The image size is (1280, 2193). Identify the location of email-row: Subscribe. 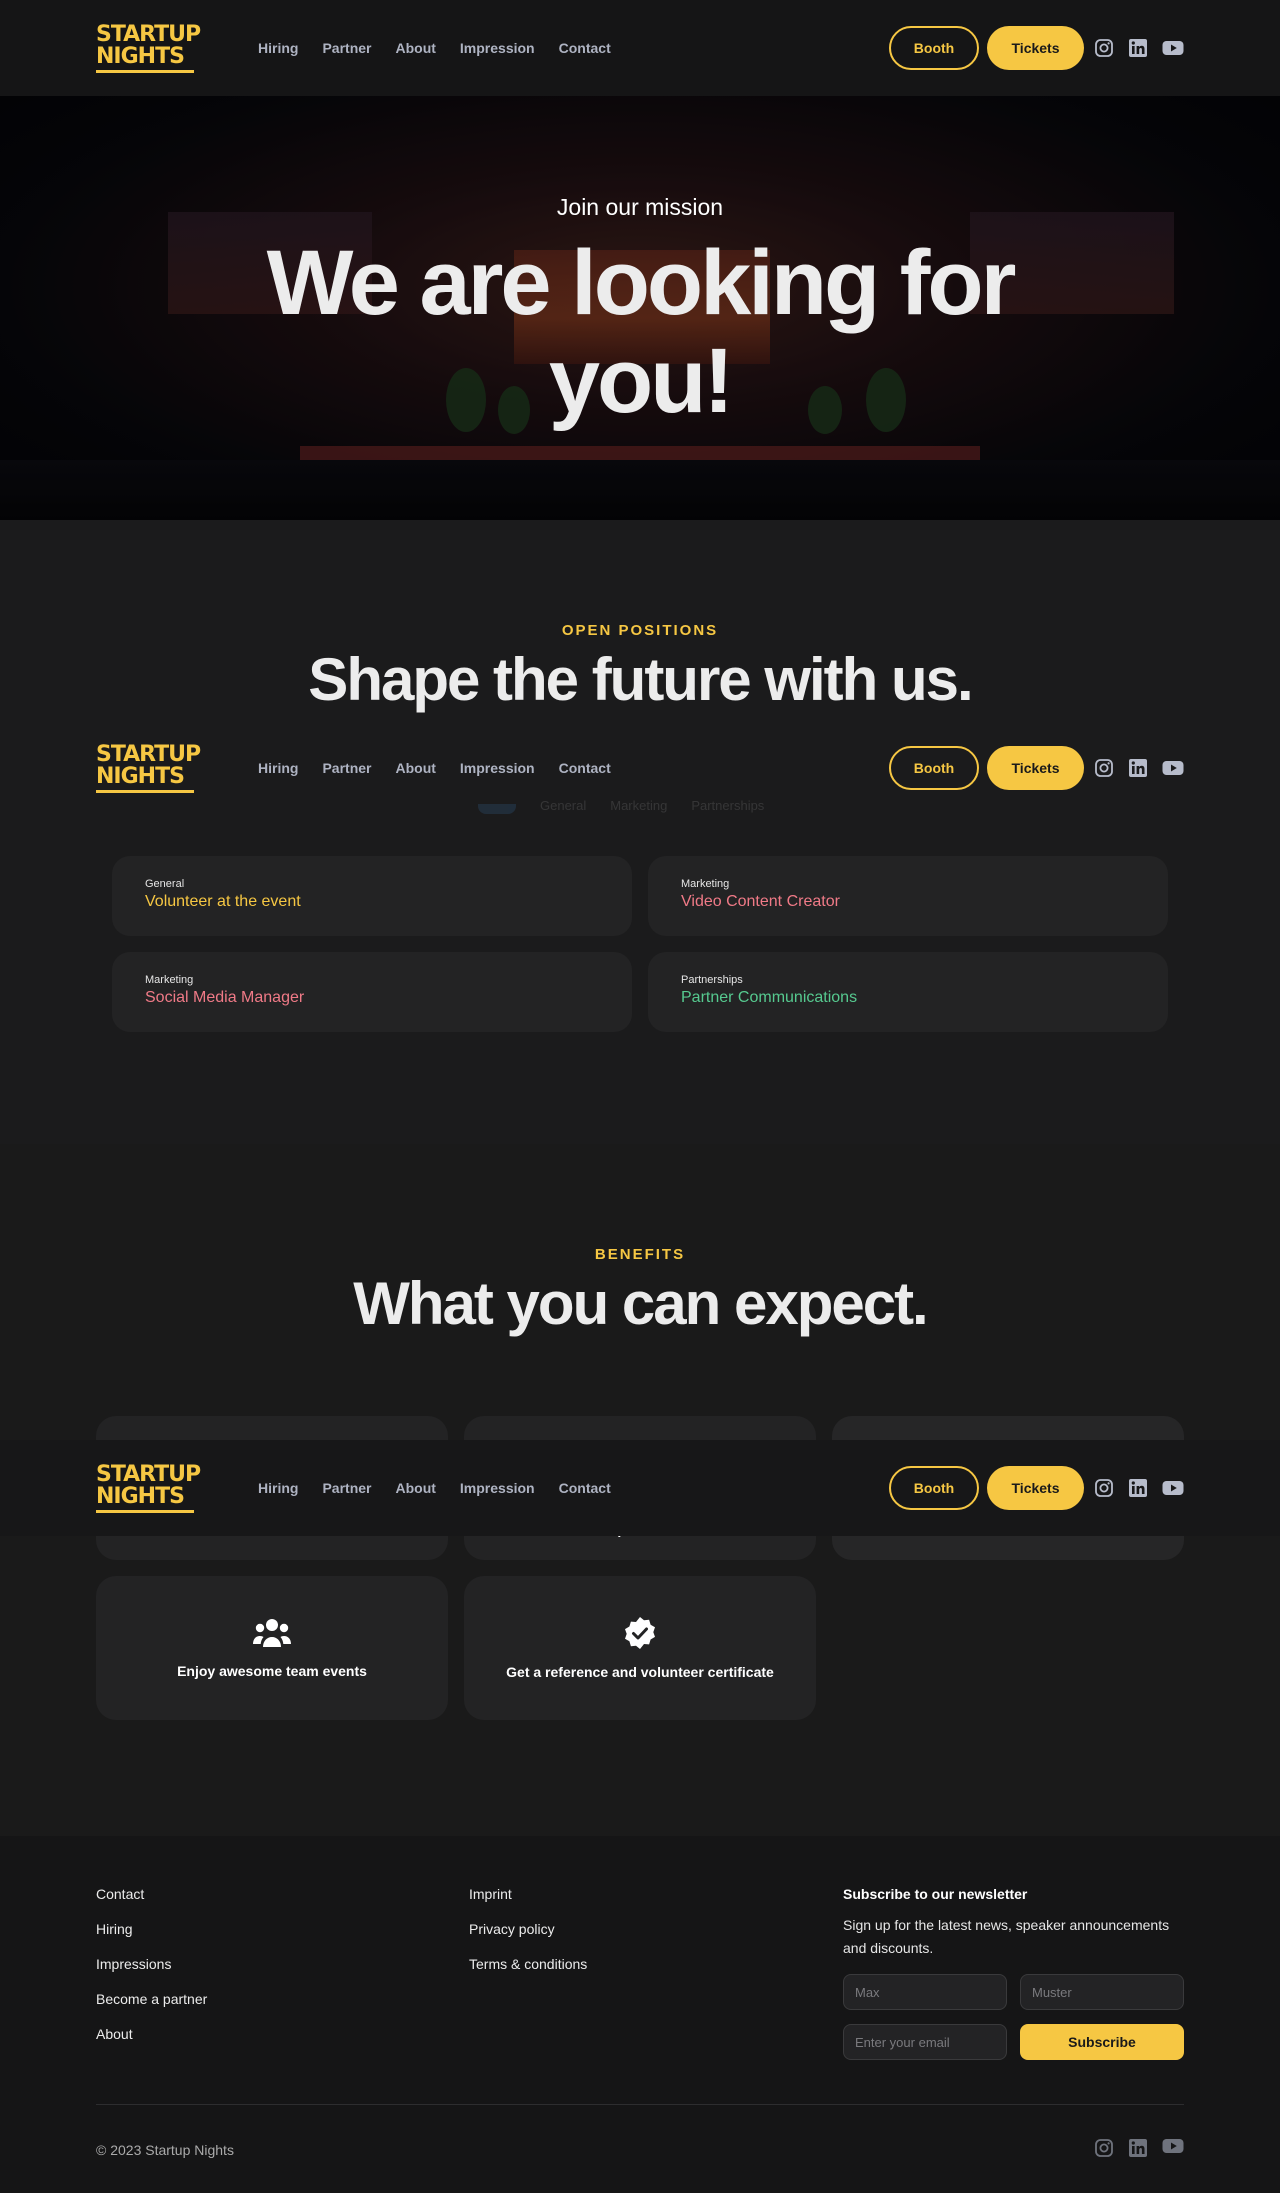
(1013, 2042).